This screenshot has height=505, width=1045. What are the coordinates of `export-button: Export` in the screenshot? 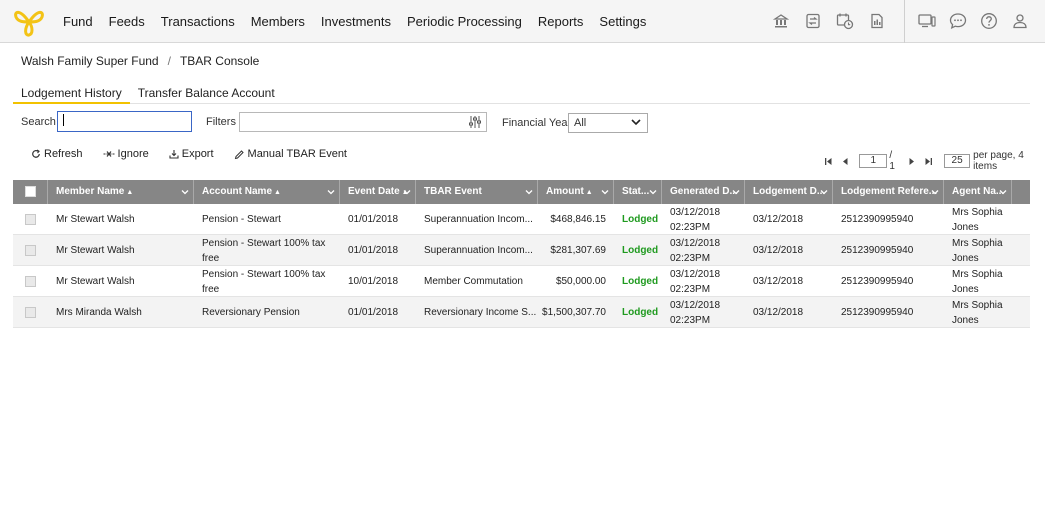 It's located at (191, 154).